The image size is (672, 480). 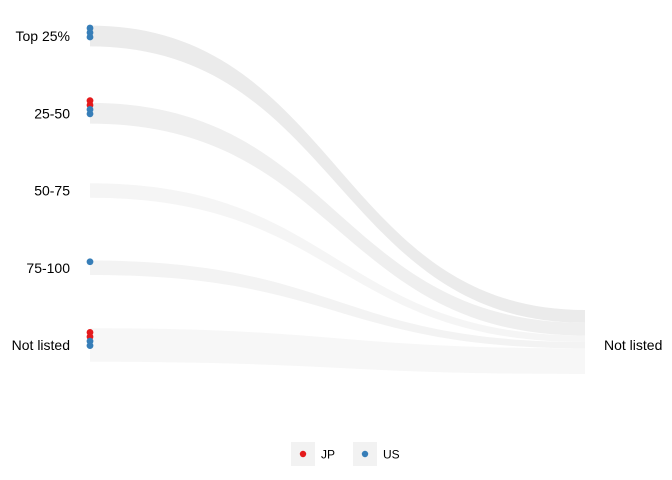 I want to click on legend-dot-us, so click(x=365, y=454).